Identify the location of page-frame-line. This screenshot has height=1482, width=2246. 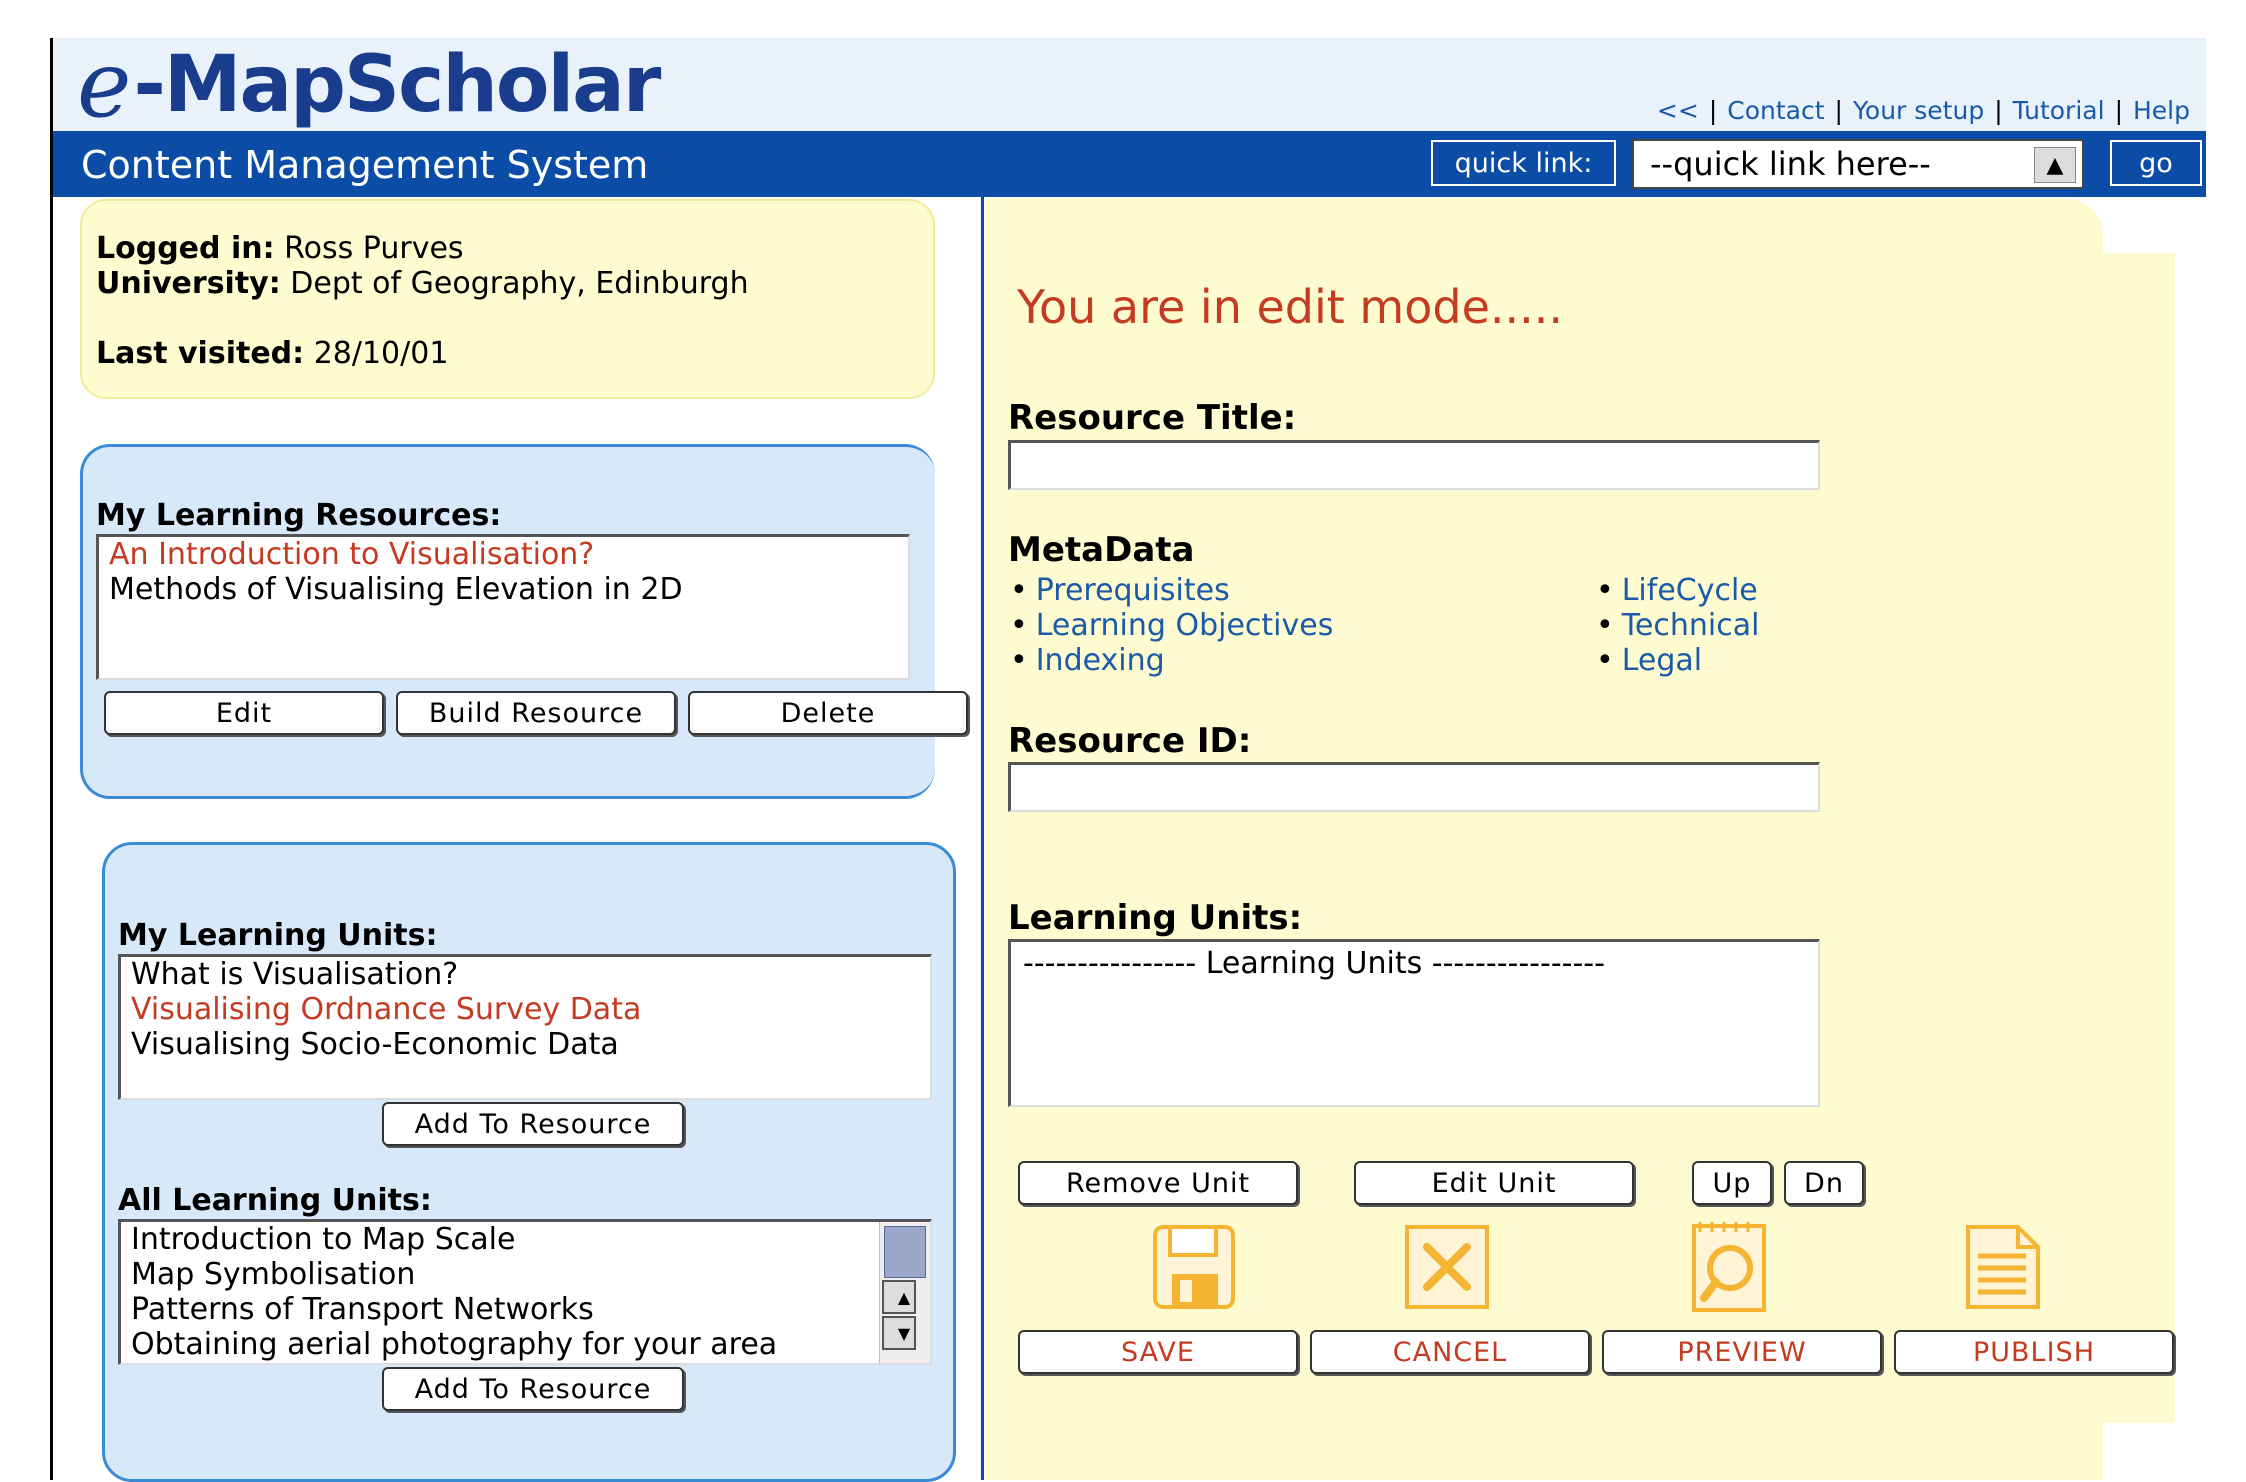
(51, 759).